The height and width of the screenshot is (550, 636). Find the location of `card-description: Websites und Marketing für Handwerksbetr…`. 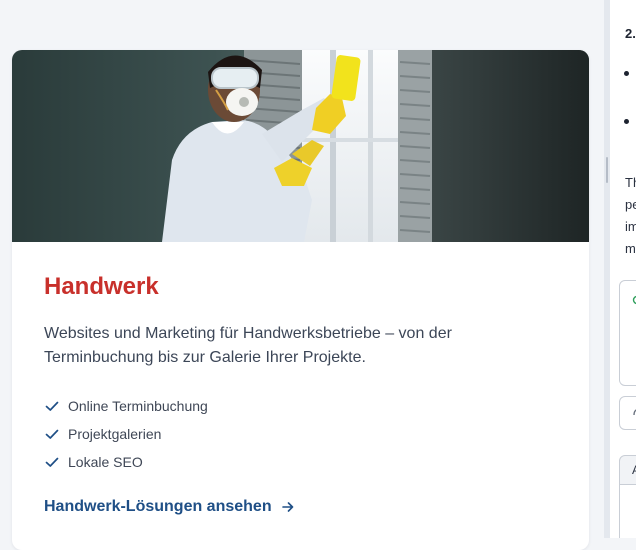

card-description: Websites und Marketing für Handwerksbetr… is located at coordinates (304, 346).